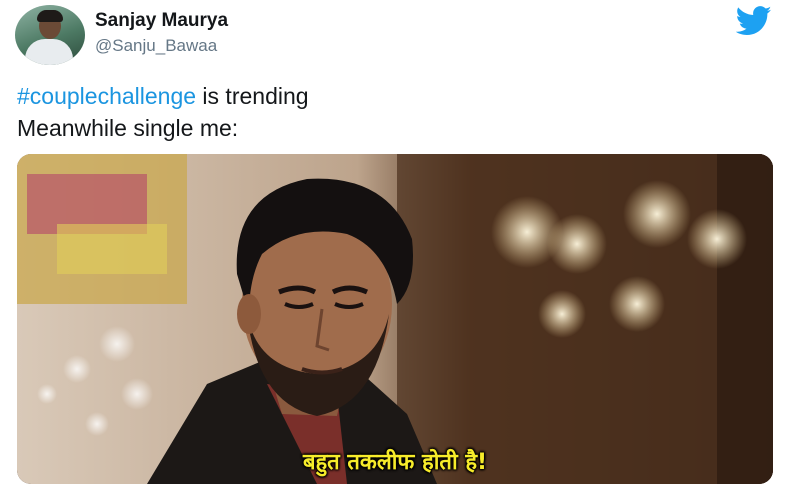 The width and height of the screenshot is (800, 484). What do you see at coordinates (106, 96) in the screenshot?
I see `hashtag-link: #couplechallenge` at bounding box center [106, 96].